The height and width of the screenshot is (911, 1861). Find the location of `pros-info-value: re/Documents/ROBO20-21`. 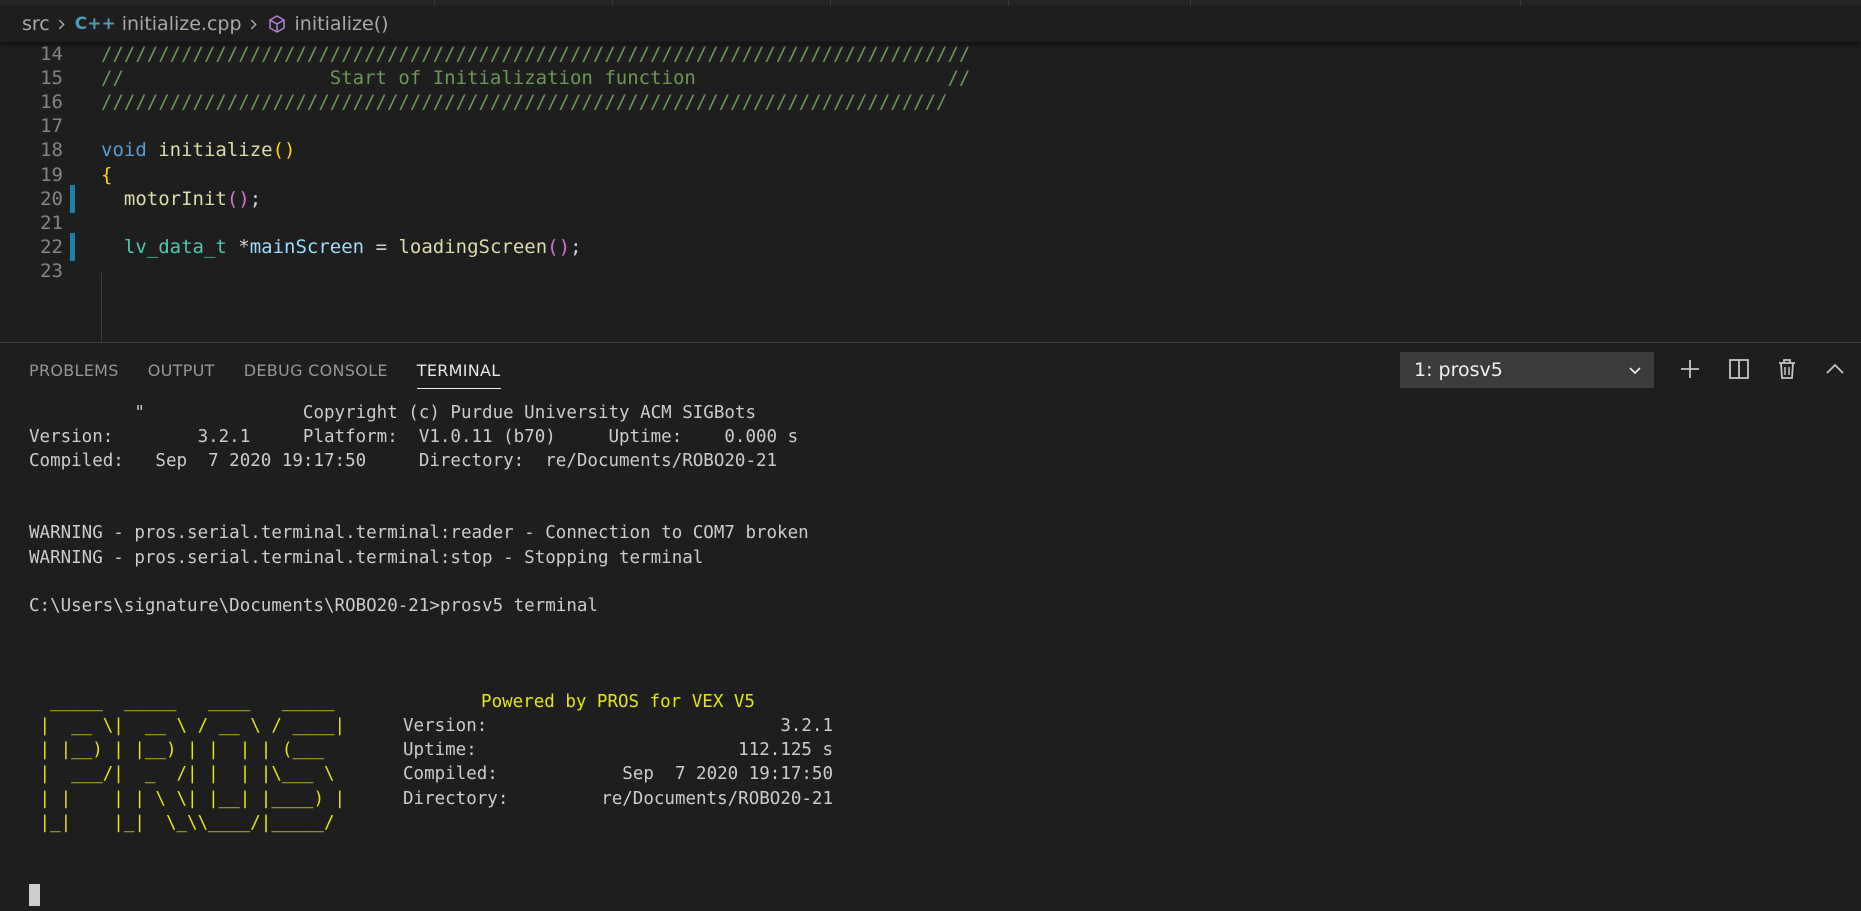

pros-info-value: re/Documents/ROBO20-21 is located at coordinates (717, 798).